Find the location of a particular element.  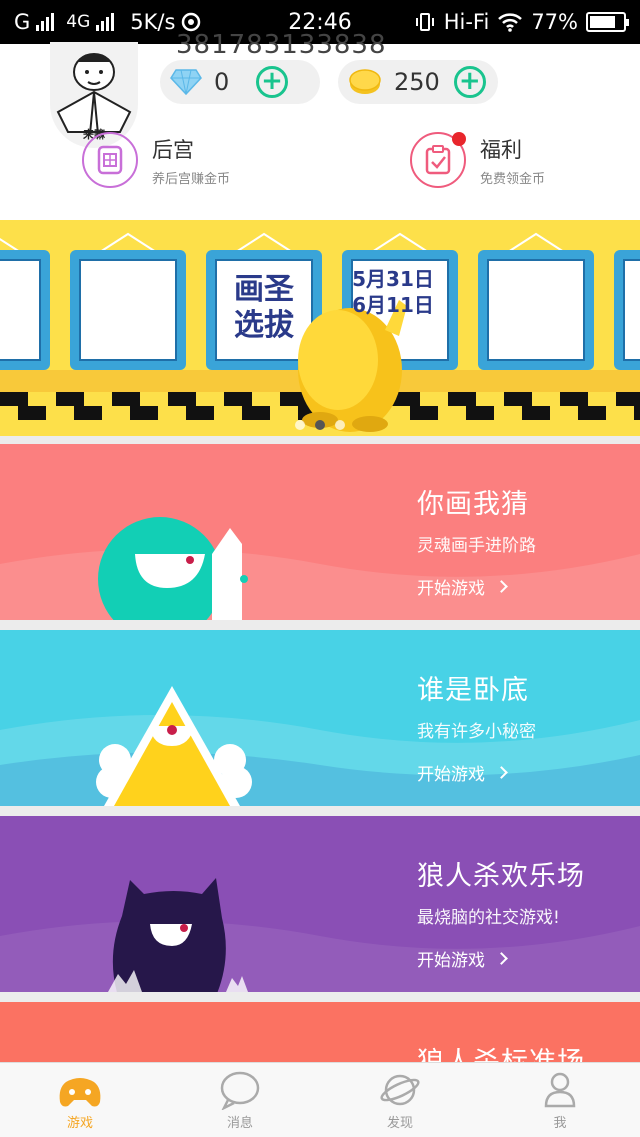

battery-percent: 77% is located at coordinates (554, 22).